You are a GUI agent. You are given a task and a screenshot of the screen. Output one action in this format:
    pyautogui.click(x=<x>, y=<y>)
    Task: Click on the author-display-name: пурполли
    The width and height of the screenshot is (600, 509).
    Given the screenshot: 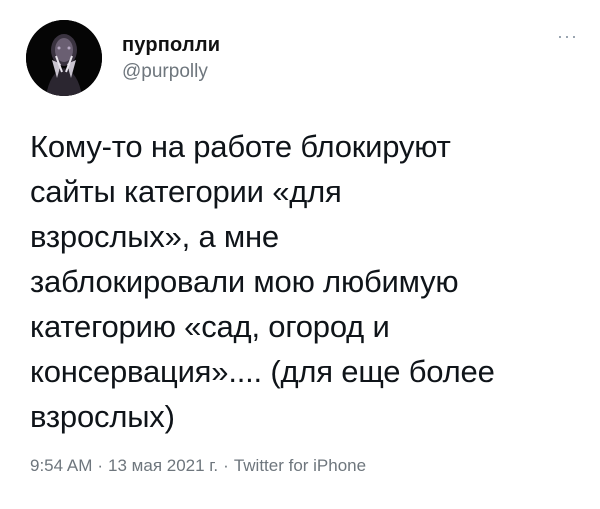 What is the action you would take?
    pyautogui.click(x=171, y=45)
    